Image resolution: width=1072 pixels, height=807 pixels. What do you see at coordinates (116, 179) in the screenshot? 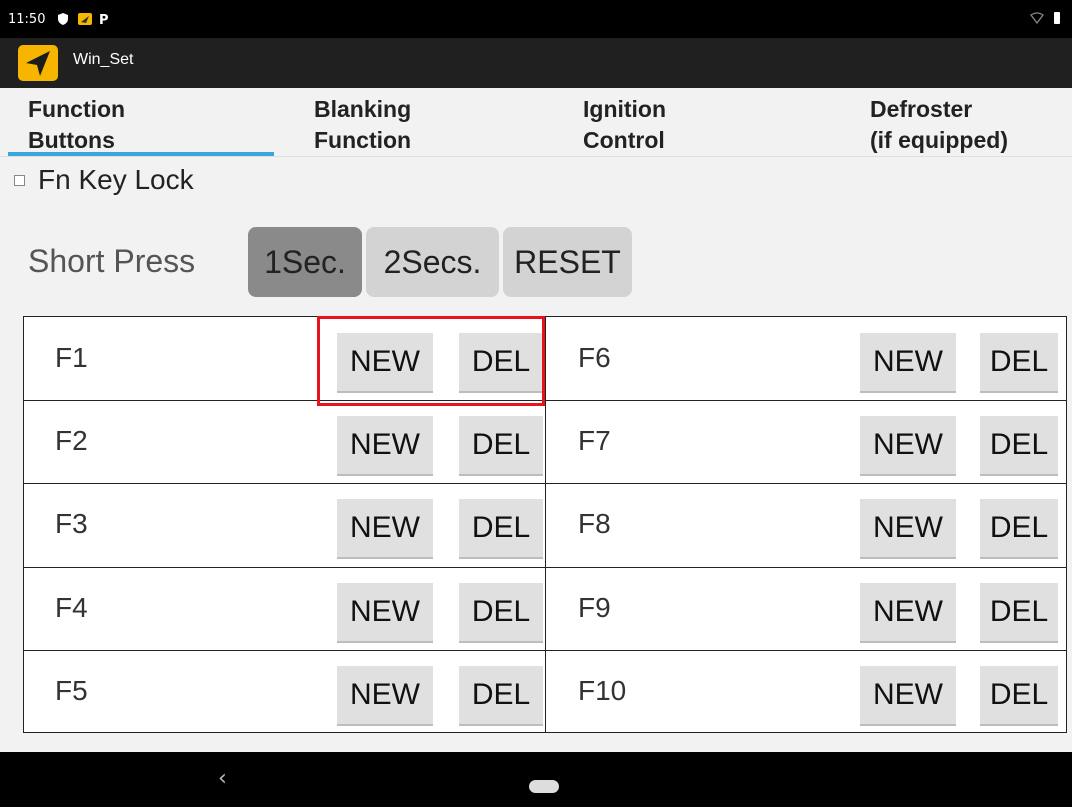
I see `fn-key-lock-label: Fn Key Lock` at bounding box center [116, 179].